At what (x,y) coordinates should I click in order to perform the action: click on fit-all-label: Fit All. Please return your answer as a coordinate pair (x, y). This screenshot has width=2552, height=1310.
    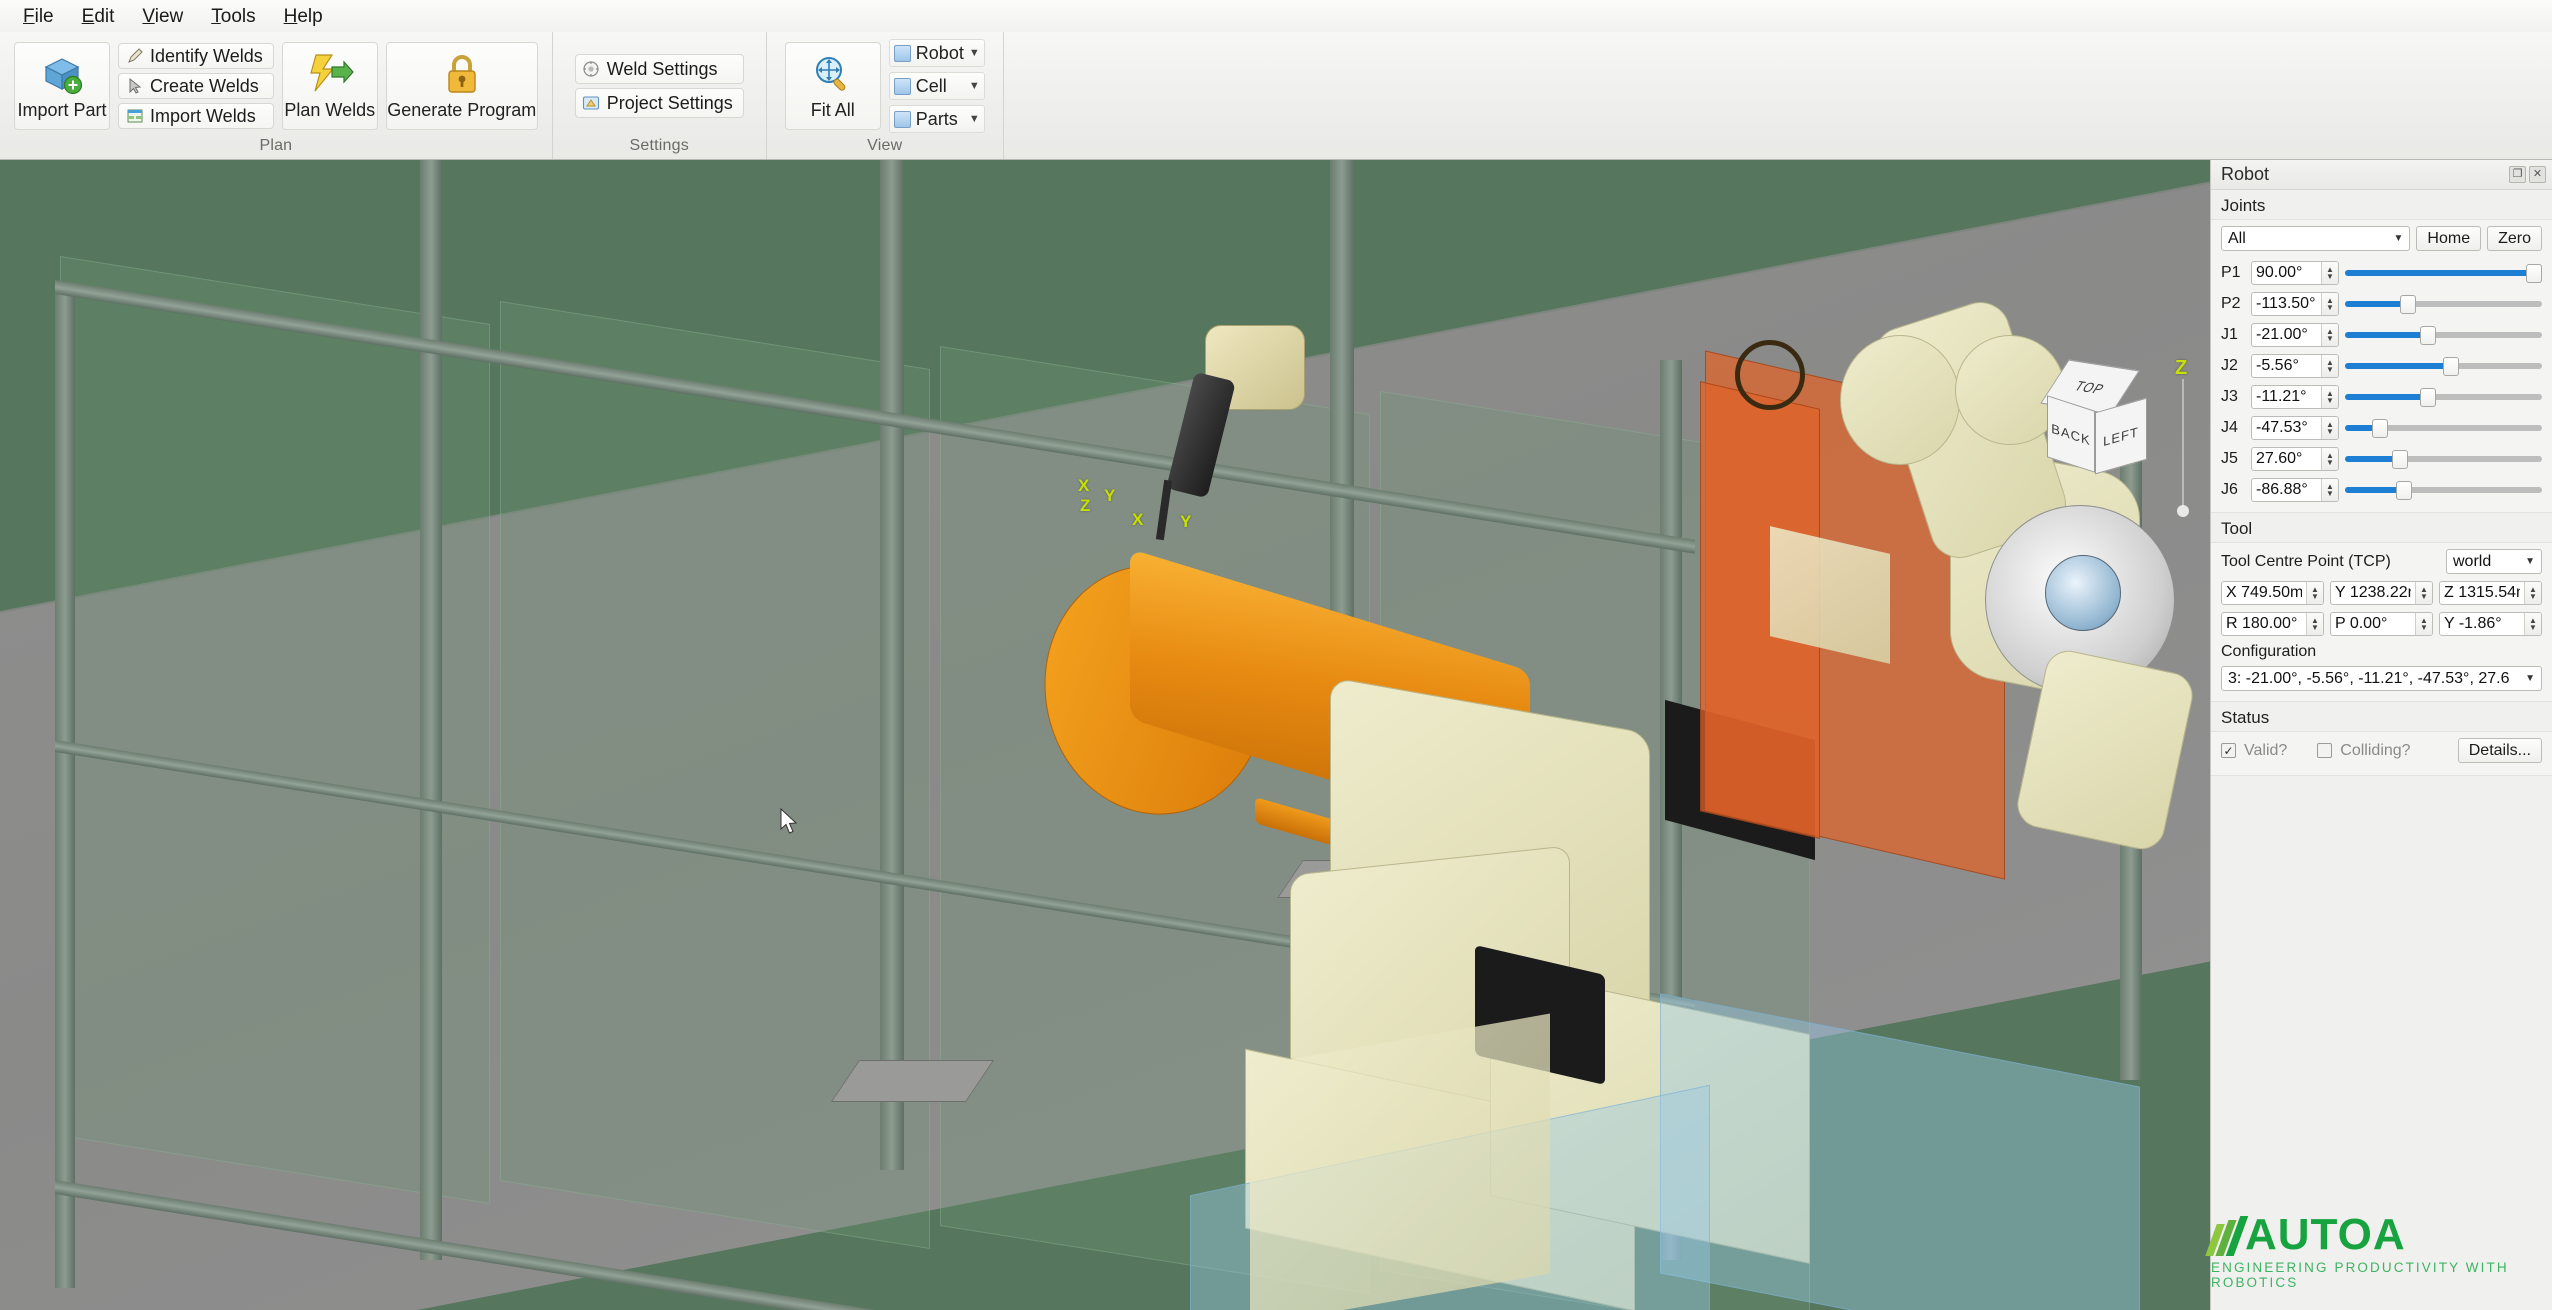
    Looking at the image, I should click on (832, 110).